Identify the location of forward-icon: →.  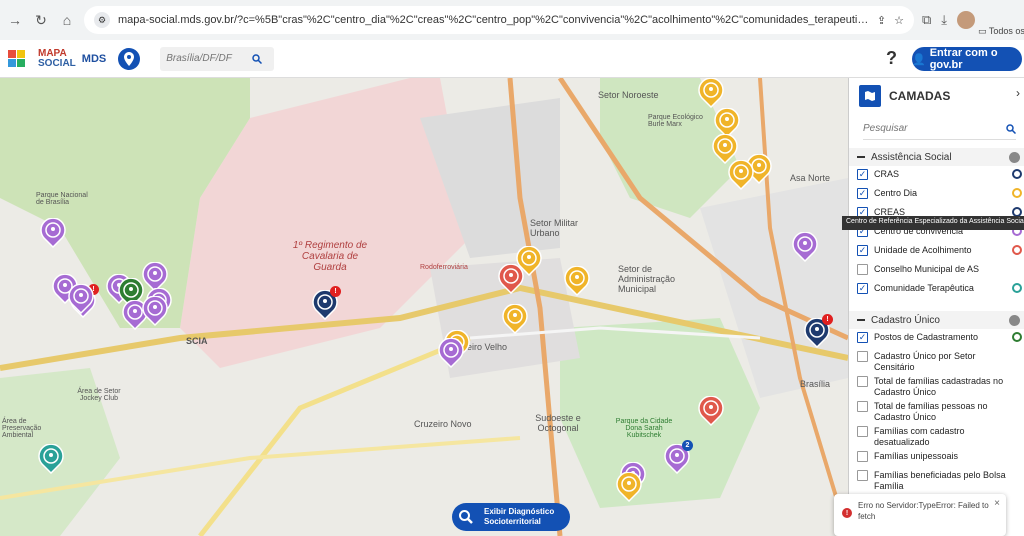
(15, 20).